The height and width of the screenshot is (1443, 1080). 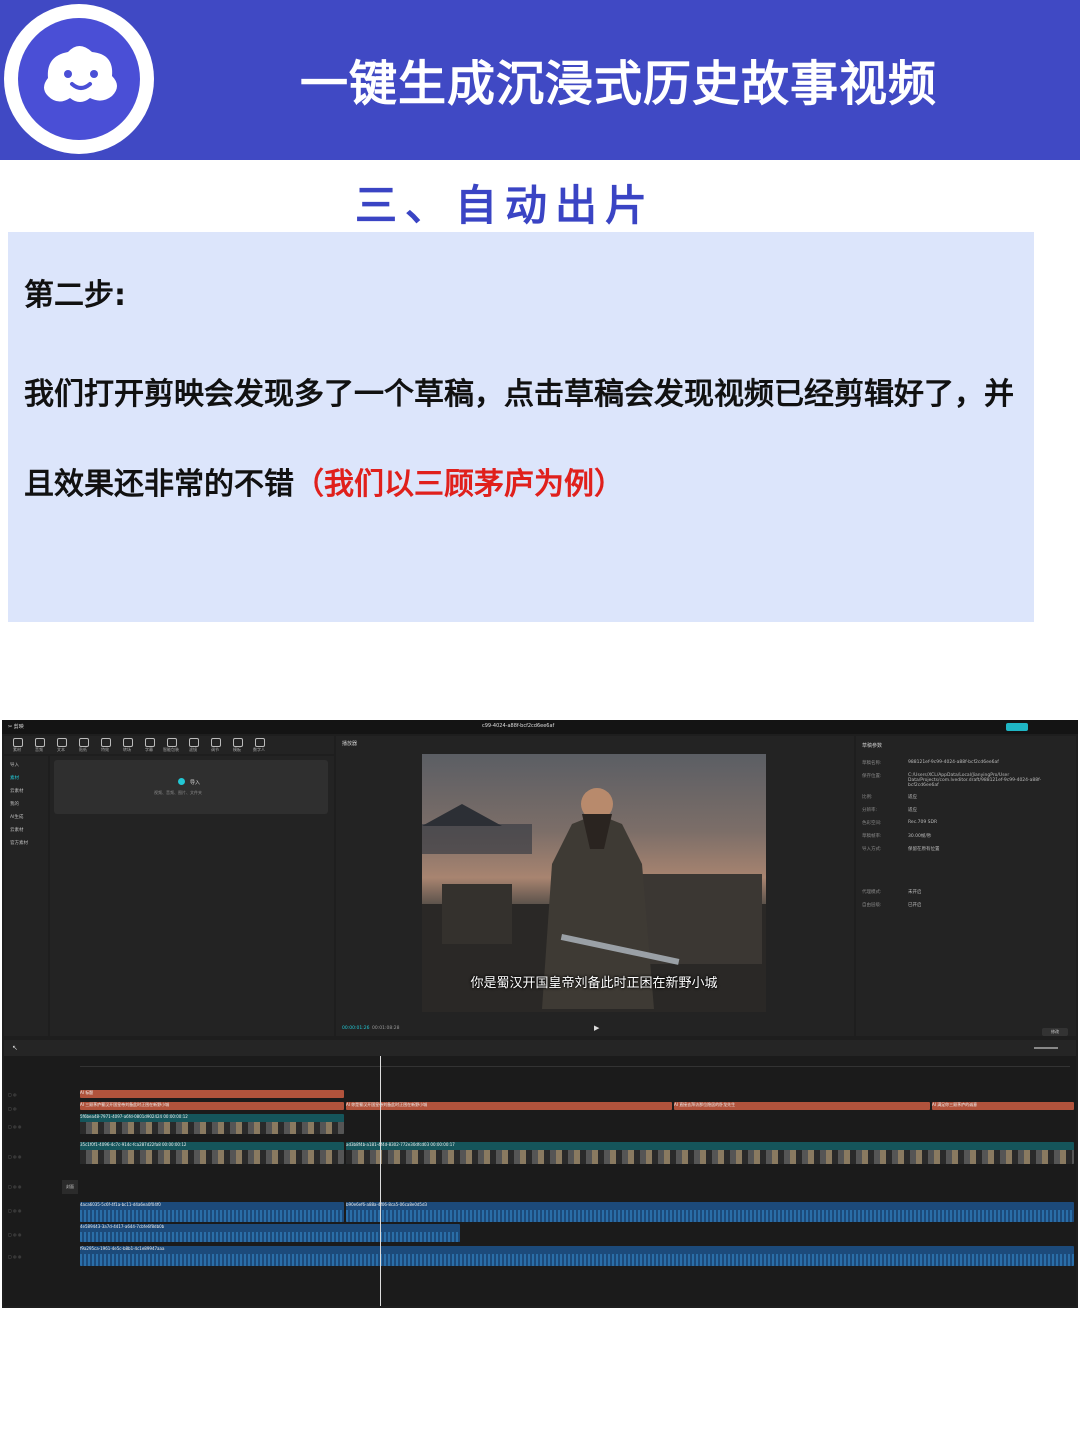 I want to click on current-time: 00:00:01:26, so click(x=356, y=1028).